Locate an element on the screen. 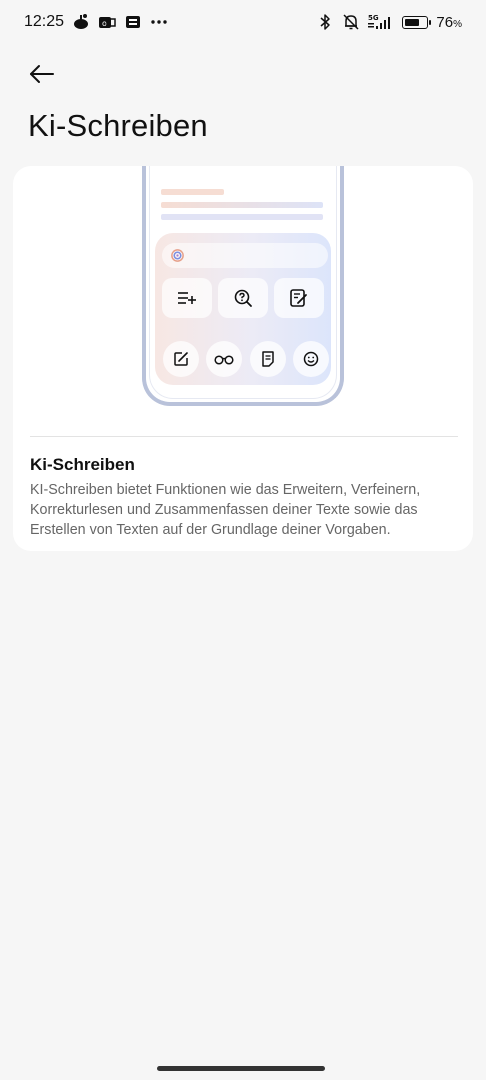  status-bar: 12:25 o 5G 76% is located at coordinates (243, 23).